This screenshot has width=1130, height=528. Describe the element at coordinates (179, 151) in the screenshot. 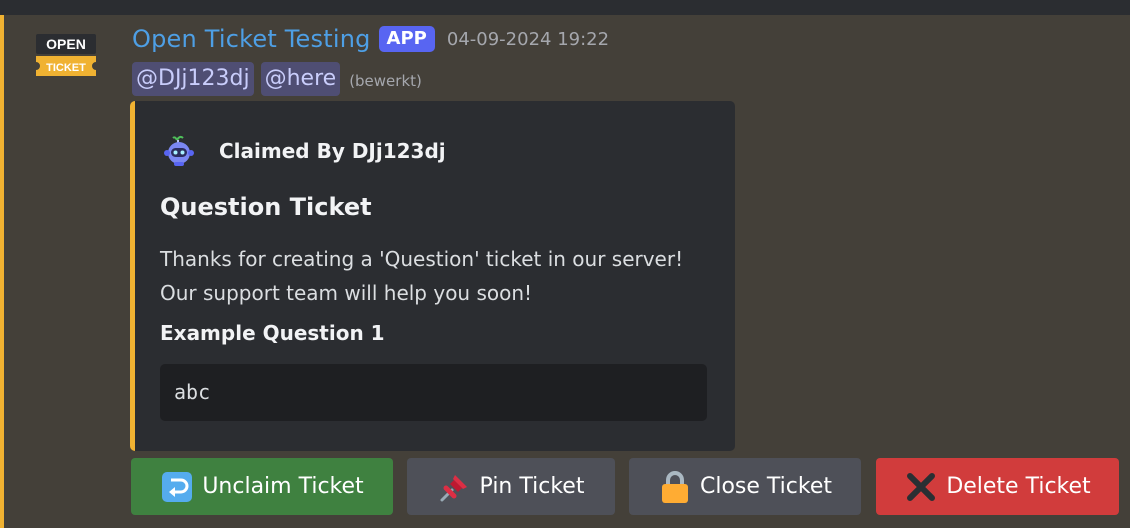

I see `robot-avatar-icon` at that location.